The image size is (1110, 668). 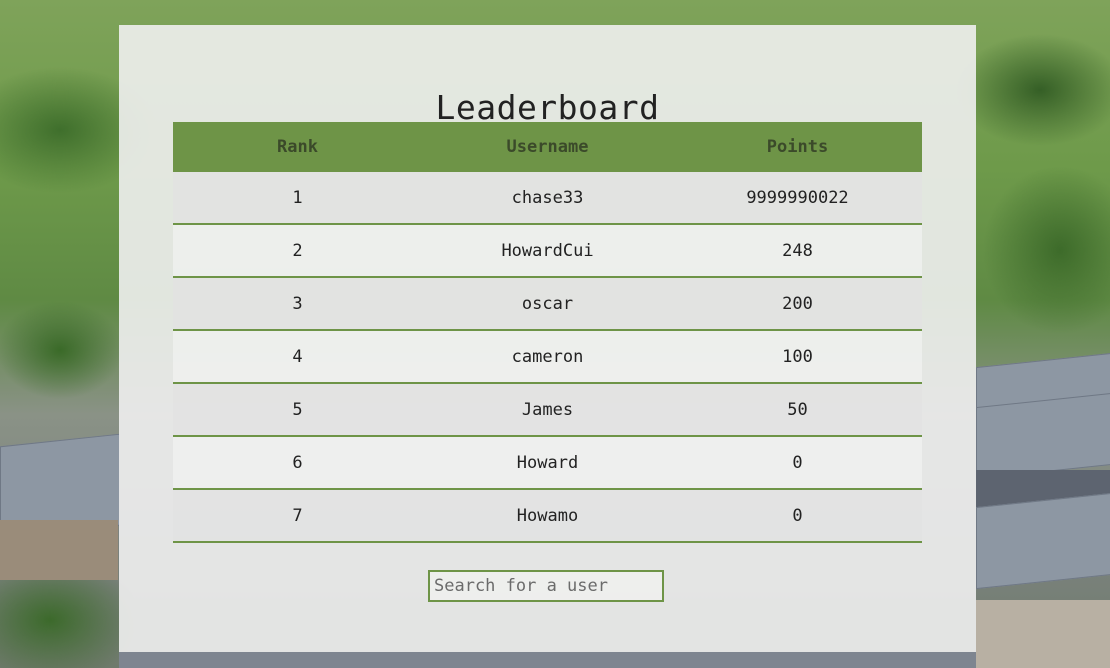 What do you see at coordinates (797, 147) in the screenshot?
I see `column-header-points: Points` at bounding box center [797, 147].